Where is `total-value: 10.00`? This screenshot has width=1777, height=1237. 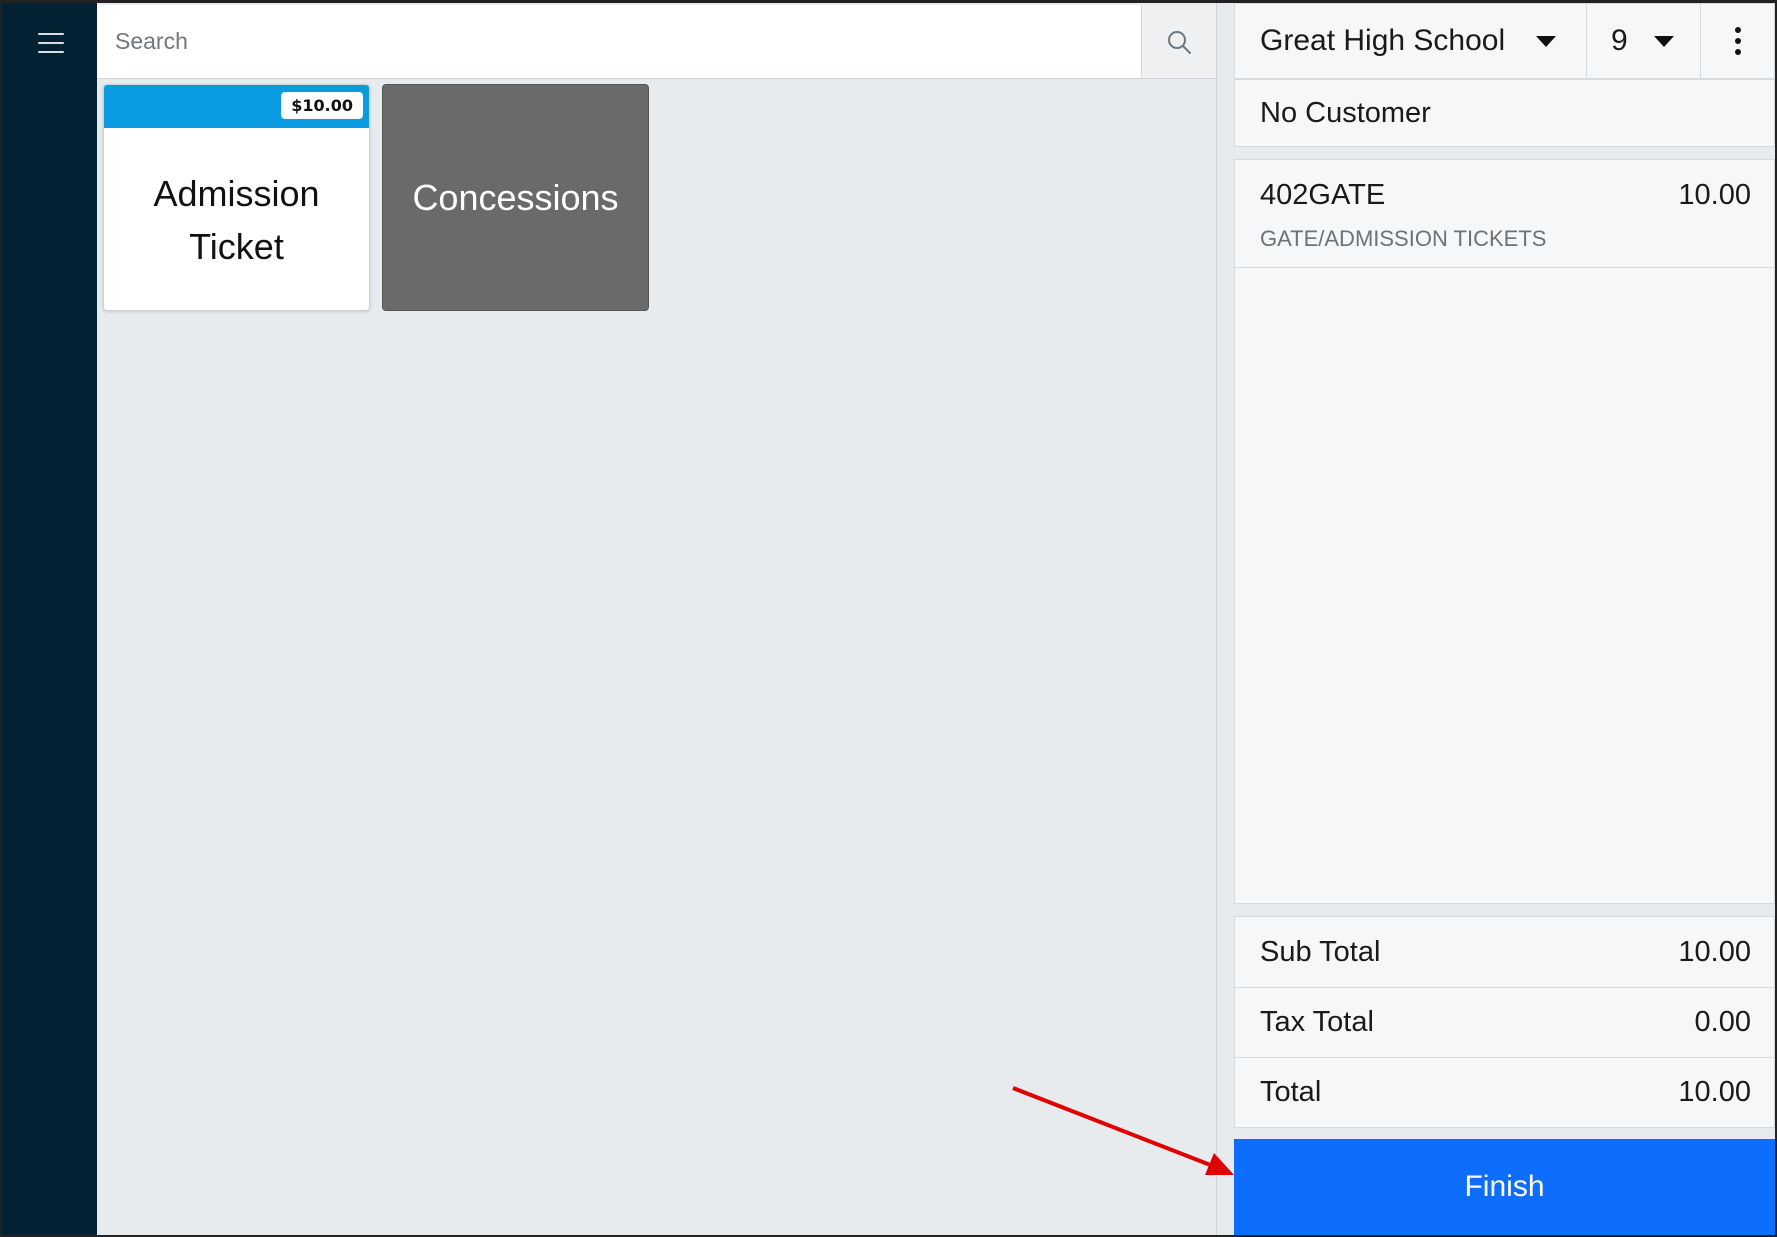
total-value: 10.00 is located at coordinates (1714, 1092).